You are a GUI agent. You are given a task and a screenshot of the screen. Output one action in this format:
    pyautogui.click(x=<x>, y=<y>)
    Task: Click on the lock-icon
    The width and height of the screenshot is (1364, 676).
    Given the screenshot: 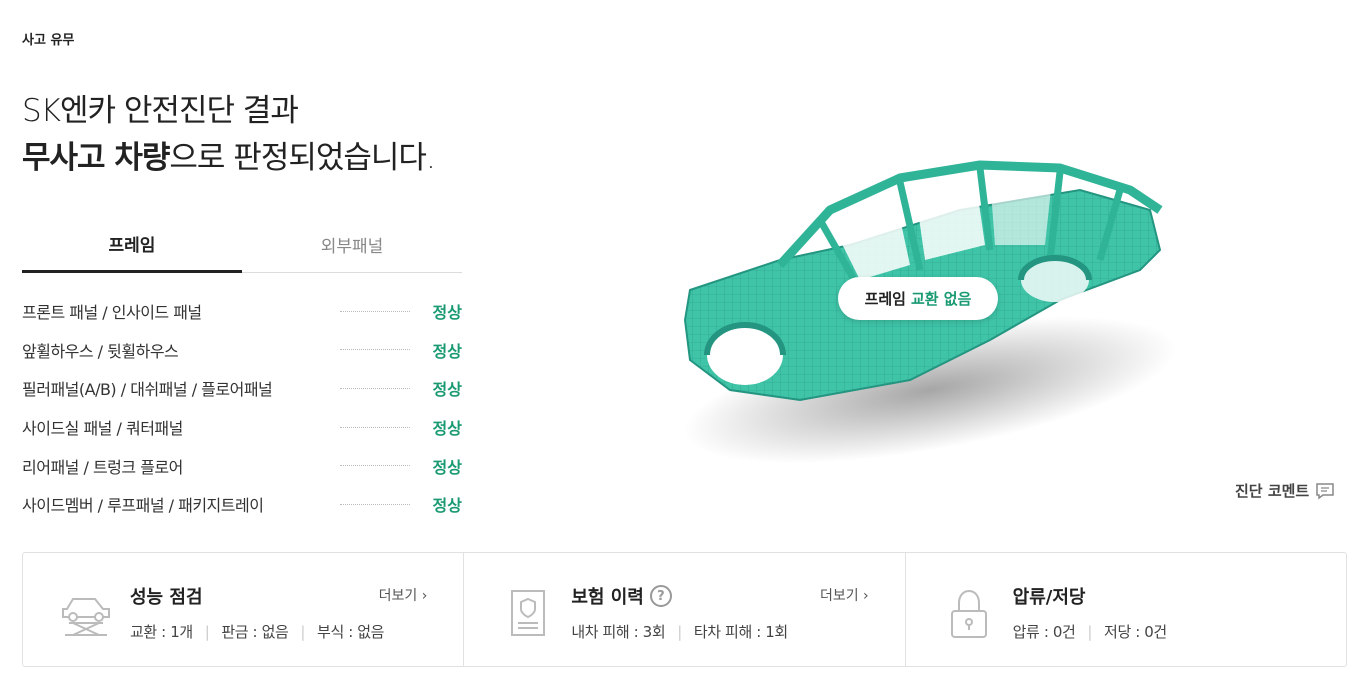 What is the action you would take?
    pyautogui.click(x=968, y=613)
    